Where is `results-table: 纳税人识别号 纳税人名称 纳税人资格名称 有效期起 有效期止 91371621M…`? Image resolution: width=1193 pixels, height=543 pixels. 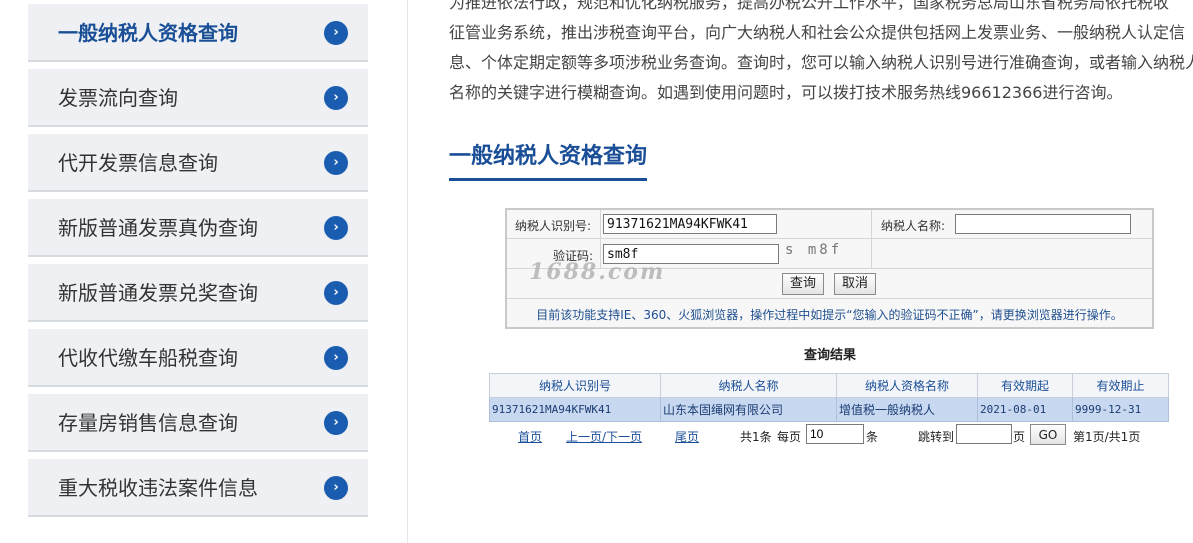 results-table: 纳税人识别号 纳税人名称 纳税人资格名称 有效期起 有效期止 91371621M… is located at coordinates (829, 397).